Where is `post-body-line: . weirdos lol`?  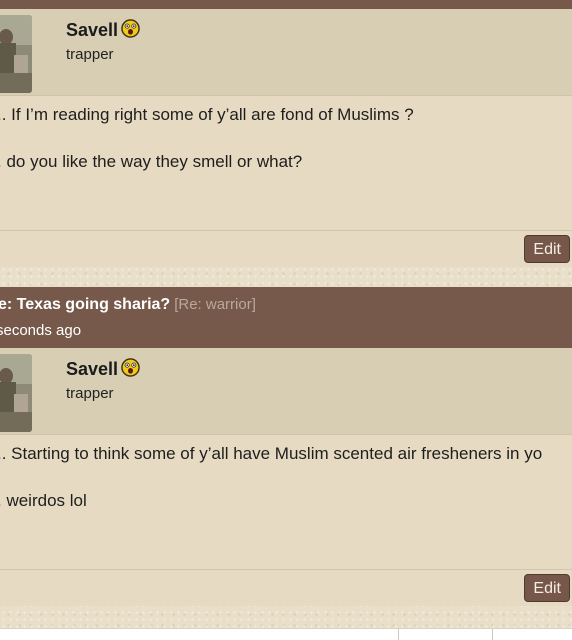
post-body-line: . weirdos lol is located at coordinates (43, 500).